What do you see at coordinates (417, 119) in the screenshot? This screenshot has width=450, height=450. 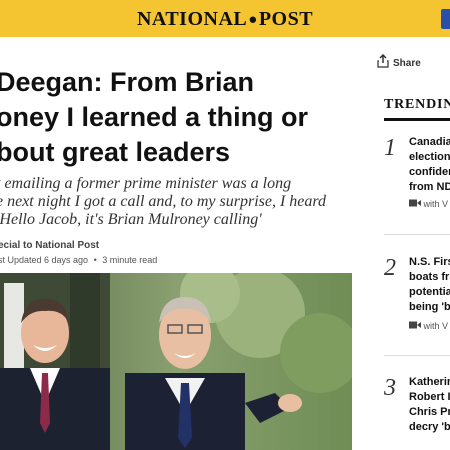 I see `trending-rule` at bounding box center [417, 119].